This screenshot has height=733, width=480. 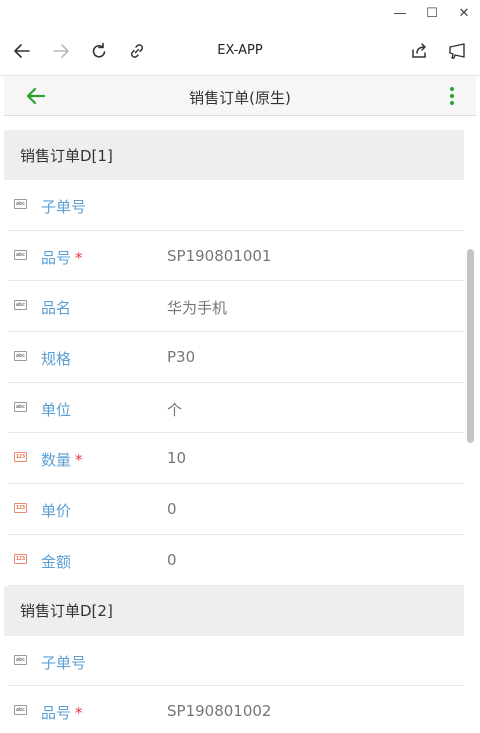 I want to click on field-label: 单价, so click(x=56, y=510).